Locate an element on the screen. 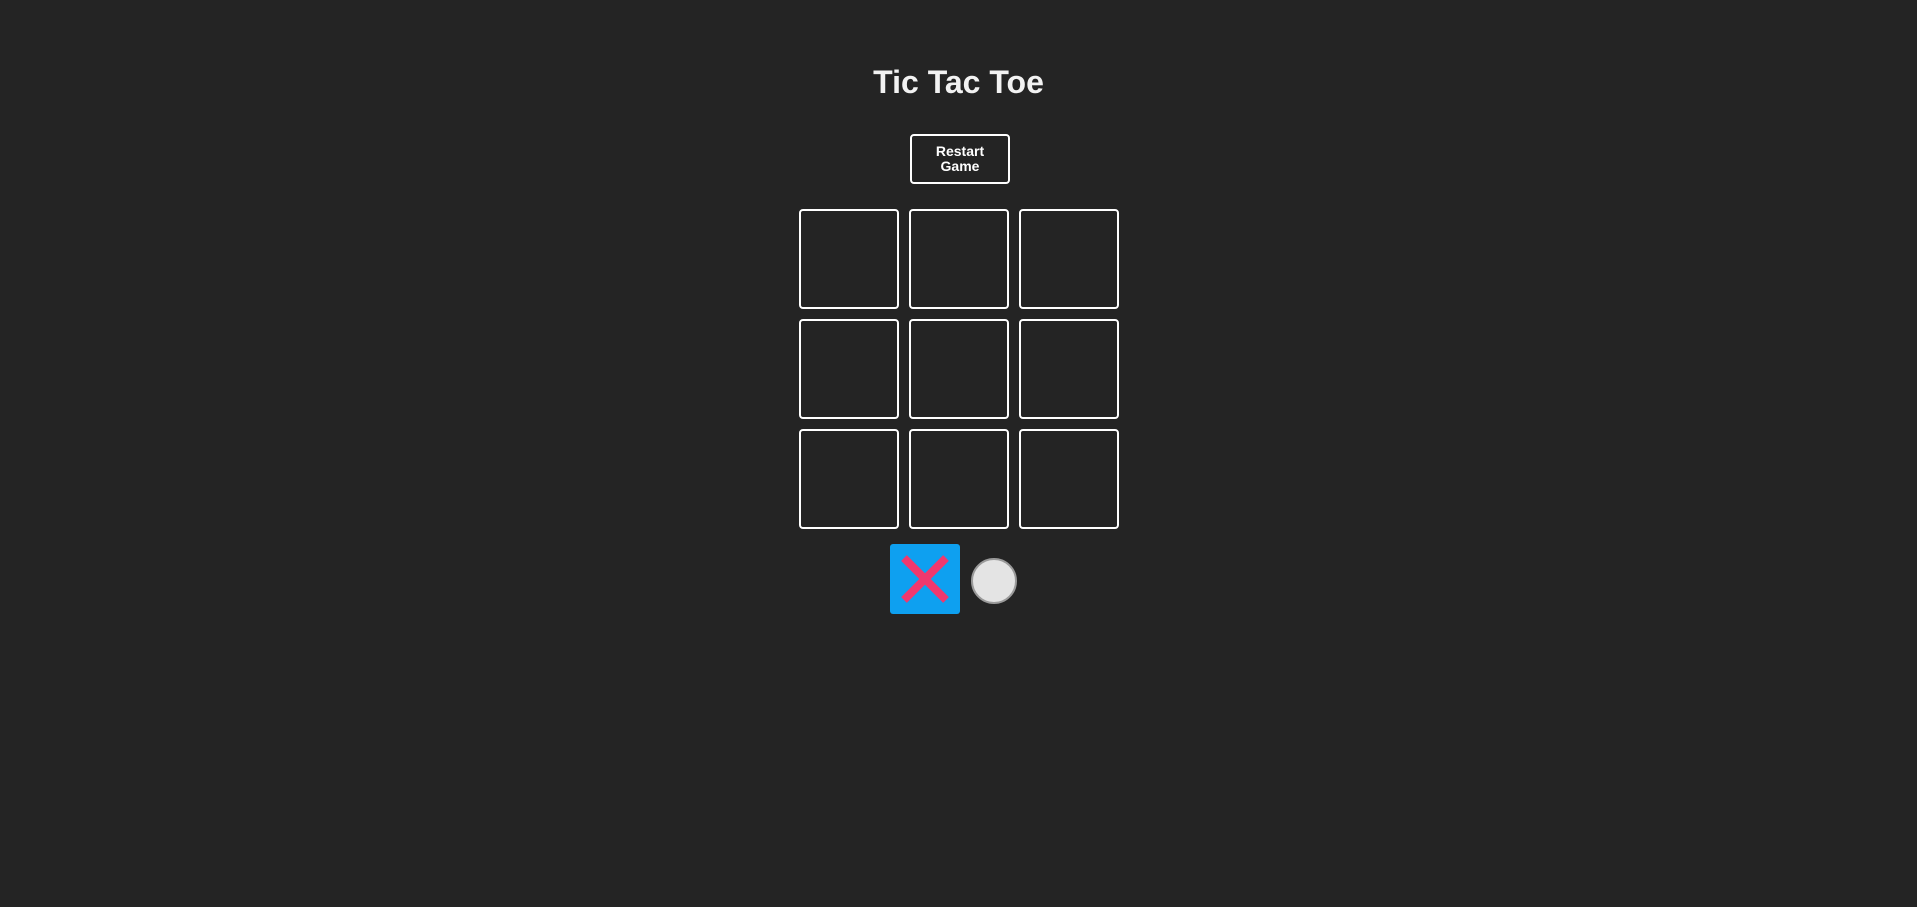 This screenshot has height=907, width=1917. player-o-selector is located at coordinates (994, 581).